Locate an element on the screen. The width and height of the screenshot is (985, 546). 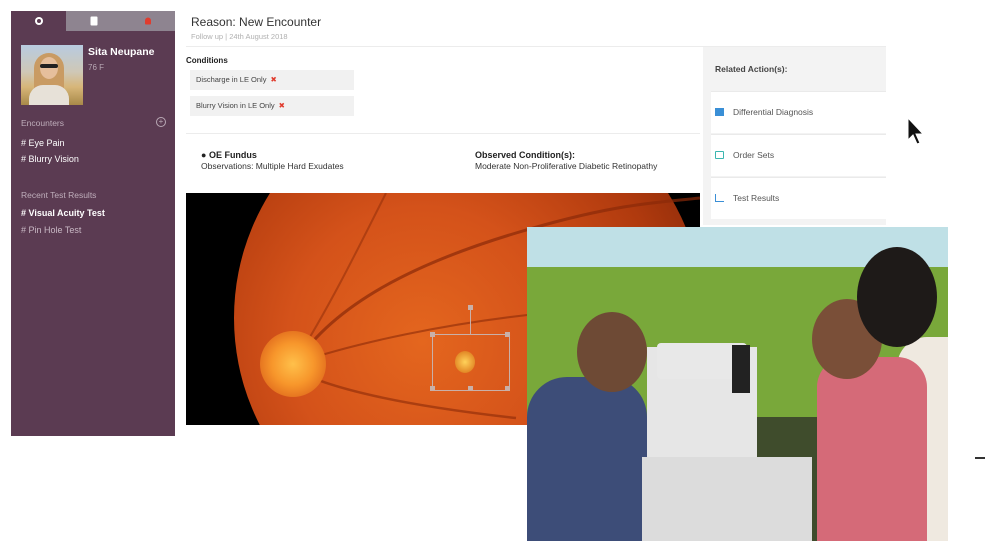
patient-age-sex: 76 F is located at coordinates (96, 67).